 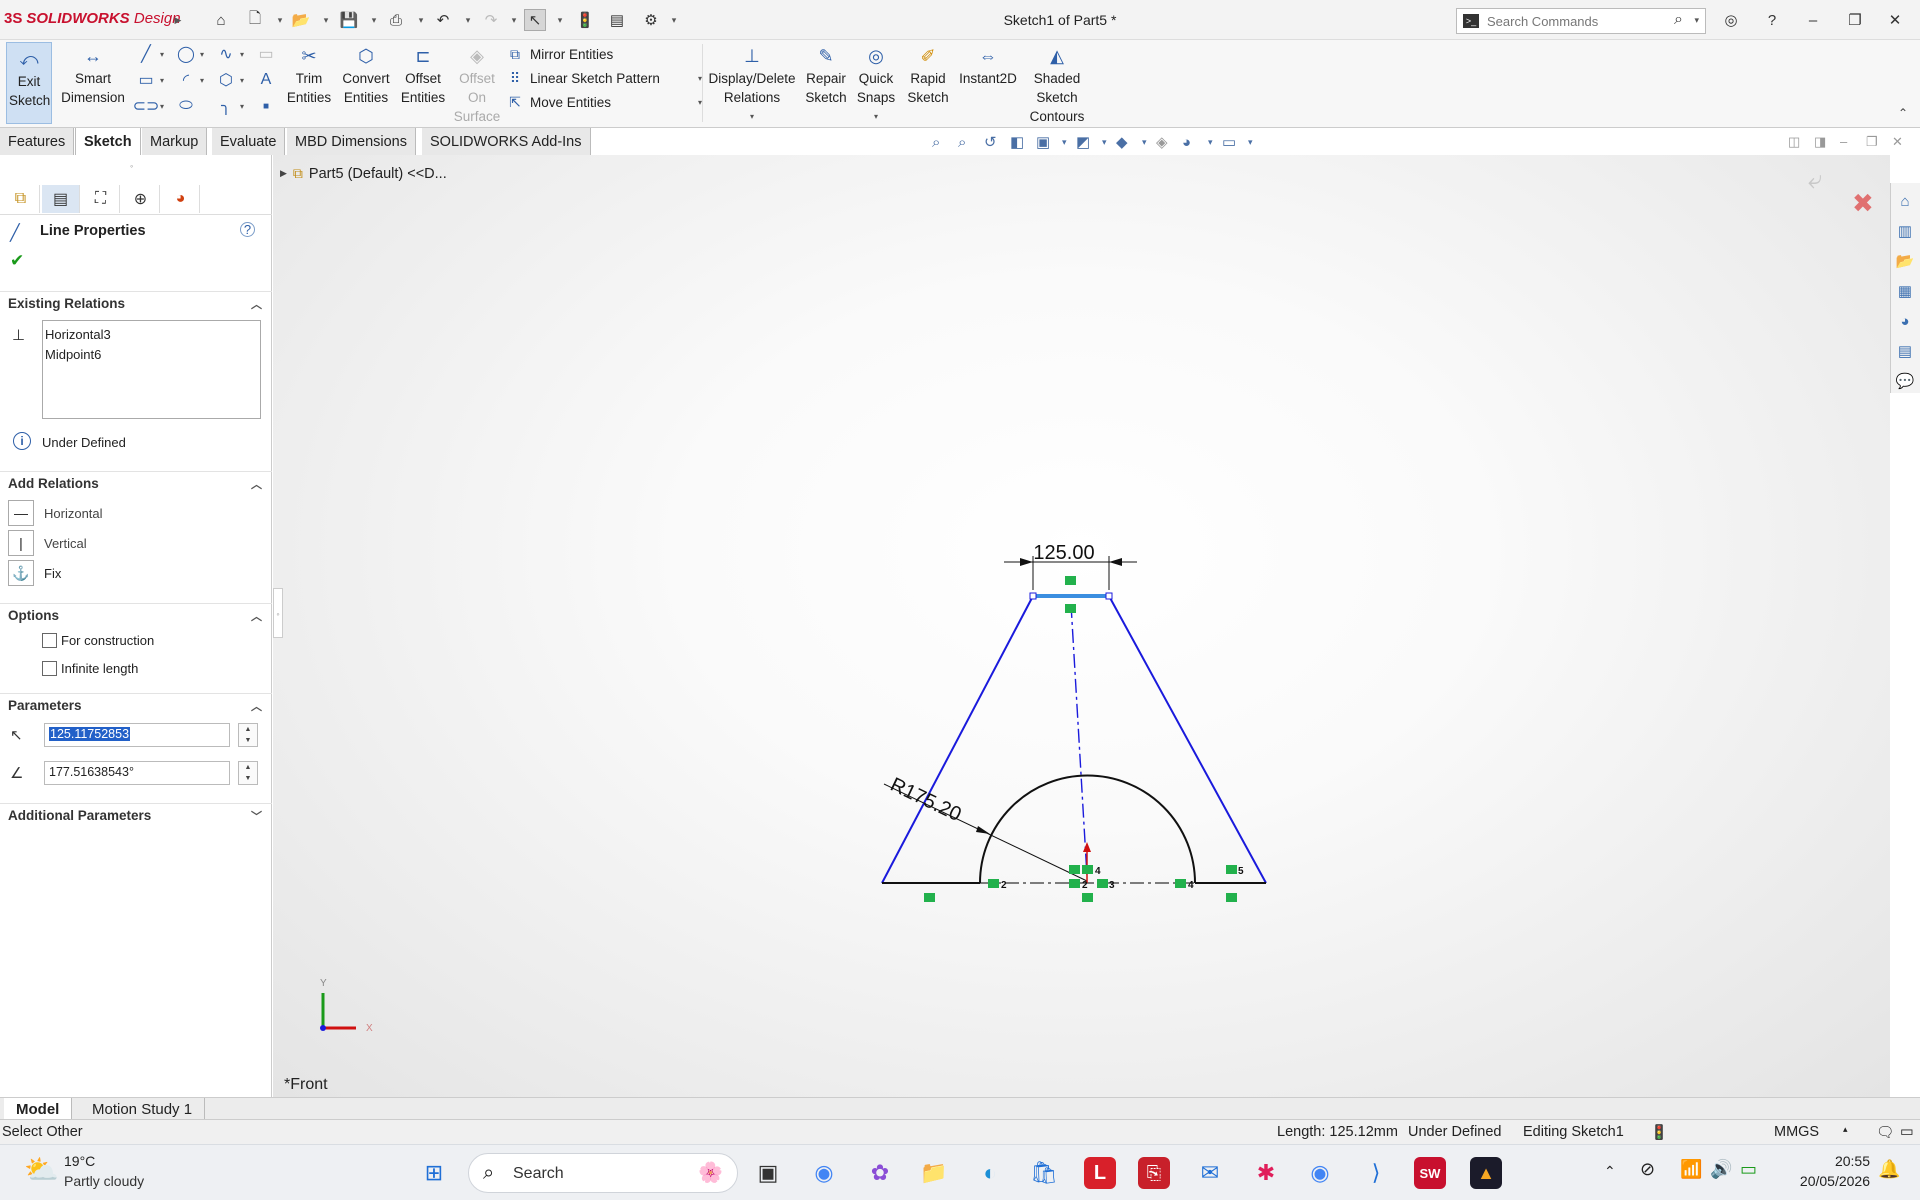 What do you see at coordinates (1843, 141) in the screenshot?
I see `viewport-minimize-icon: –` at bounding box center [1843, 141].